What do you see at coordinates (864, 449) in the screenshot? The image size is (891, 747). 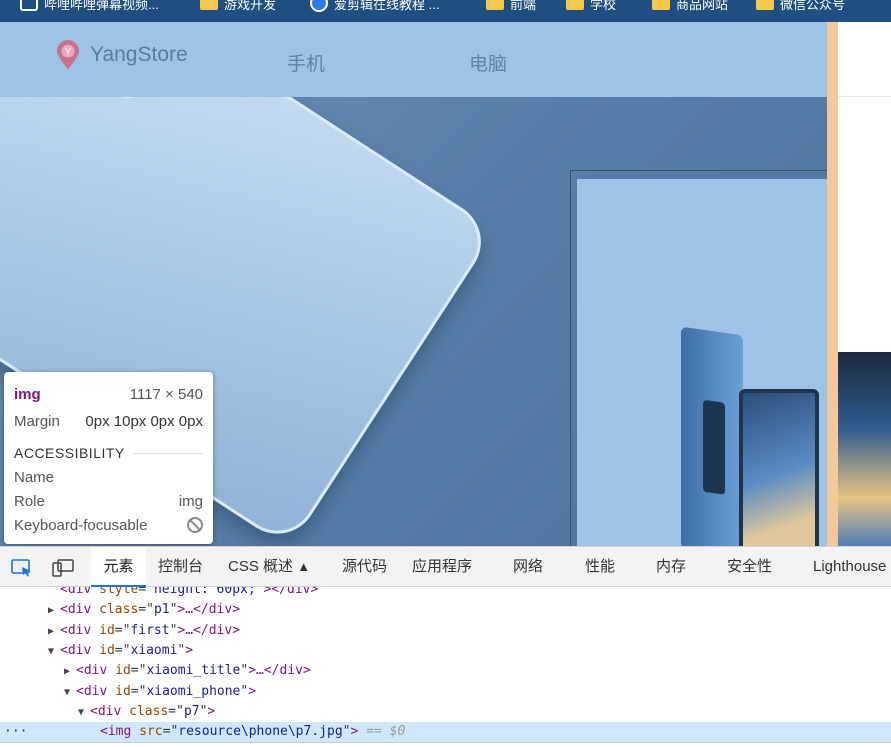 I see `device-image-edge` at bounding box center [864, 449].